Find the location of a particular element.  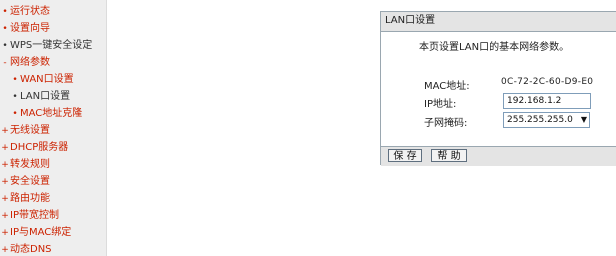

sidebar-item: +IP与MAC绑定 is located at coordinates (35, 233).